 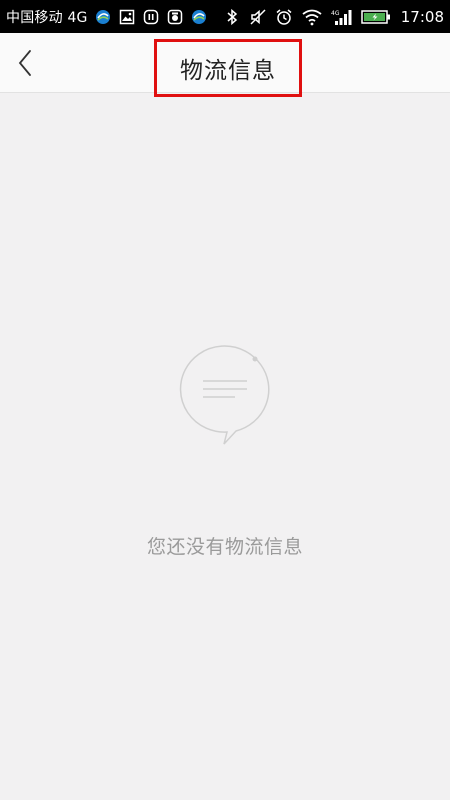 I want to click on network-type-label: 4G, so click(x=335, y=13).